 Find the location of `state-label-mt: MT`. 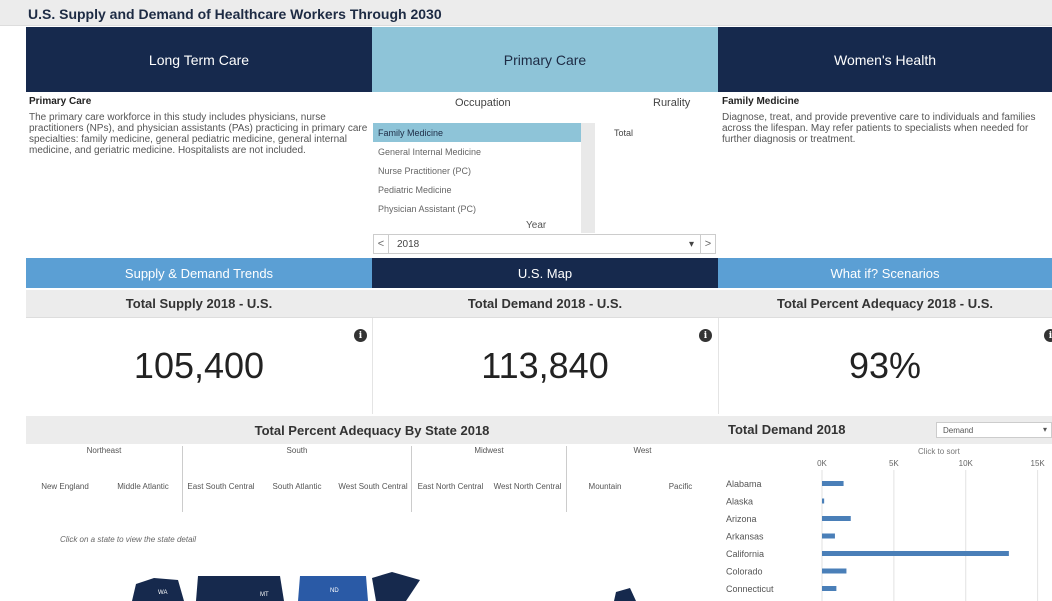

state-label-mt: MT is located at coordinates (264, 595).